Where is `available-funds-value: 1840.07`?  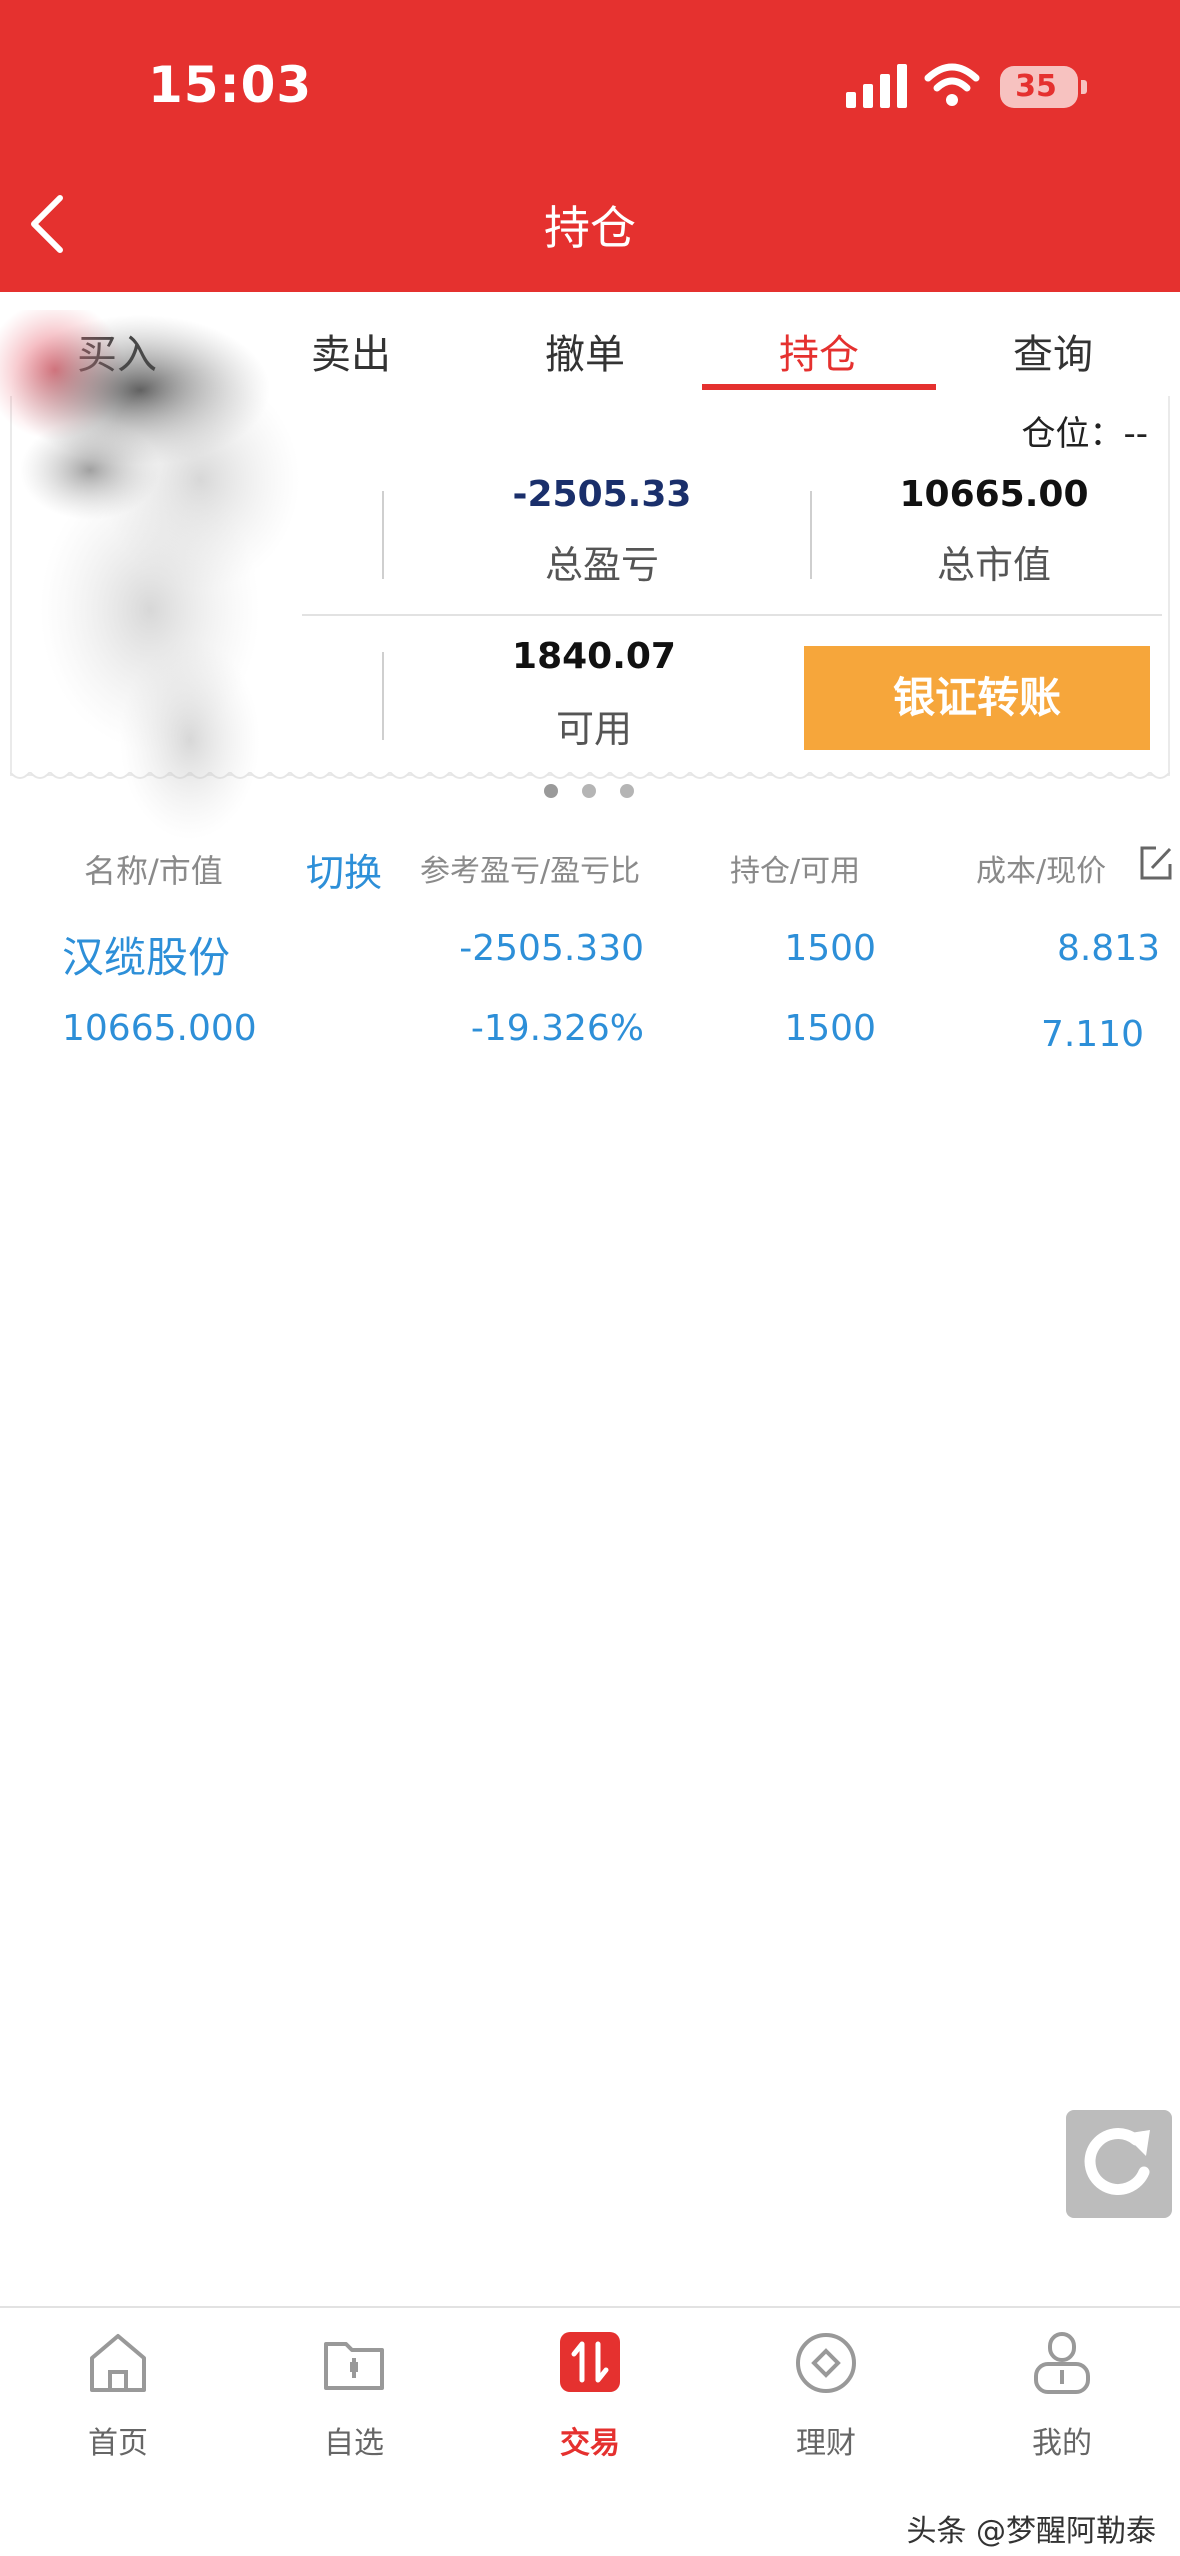 available-funds-value: 1840.07 is located at coordinates (594, 656).